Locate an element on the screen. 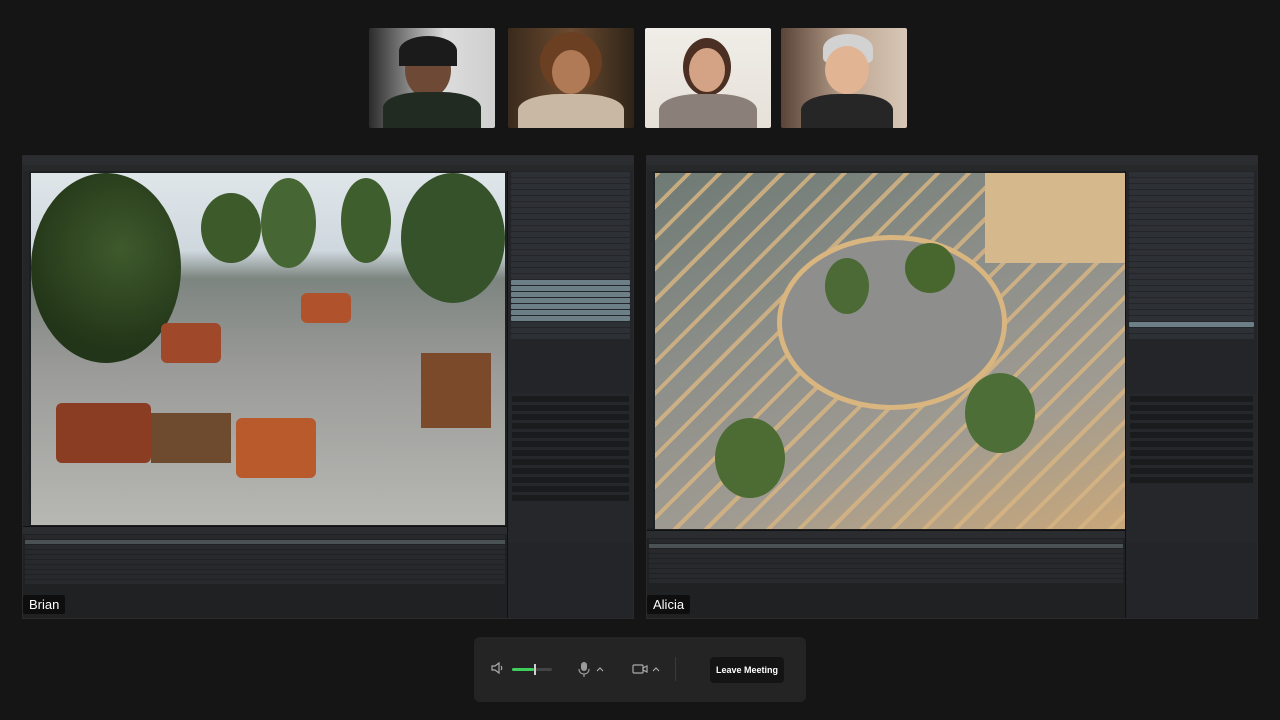 This screenshot has width=1280, height=720. presenter-name-label: Alicia is located at coordinates (669, 604).